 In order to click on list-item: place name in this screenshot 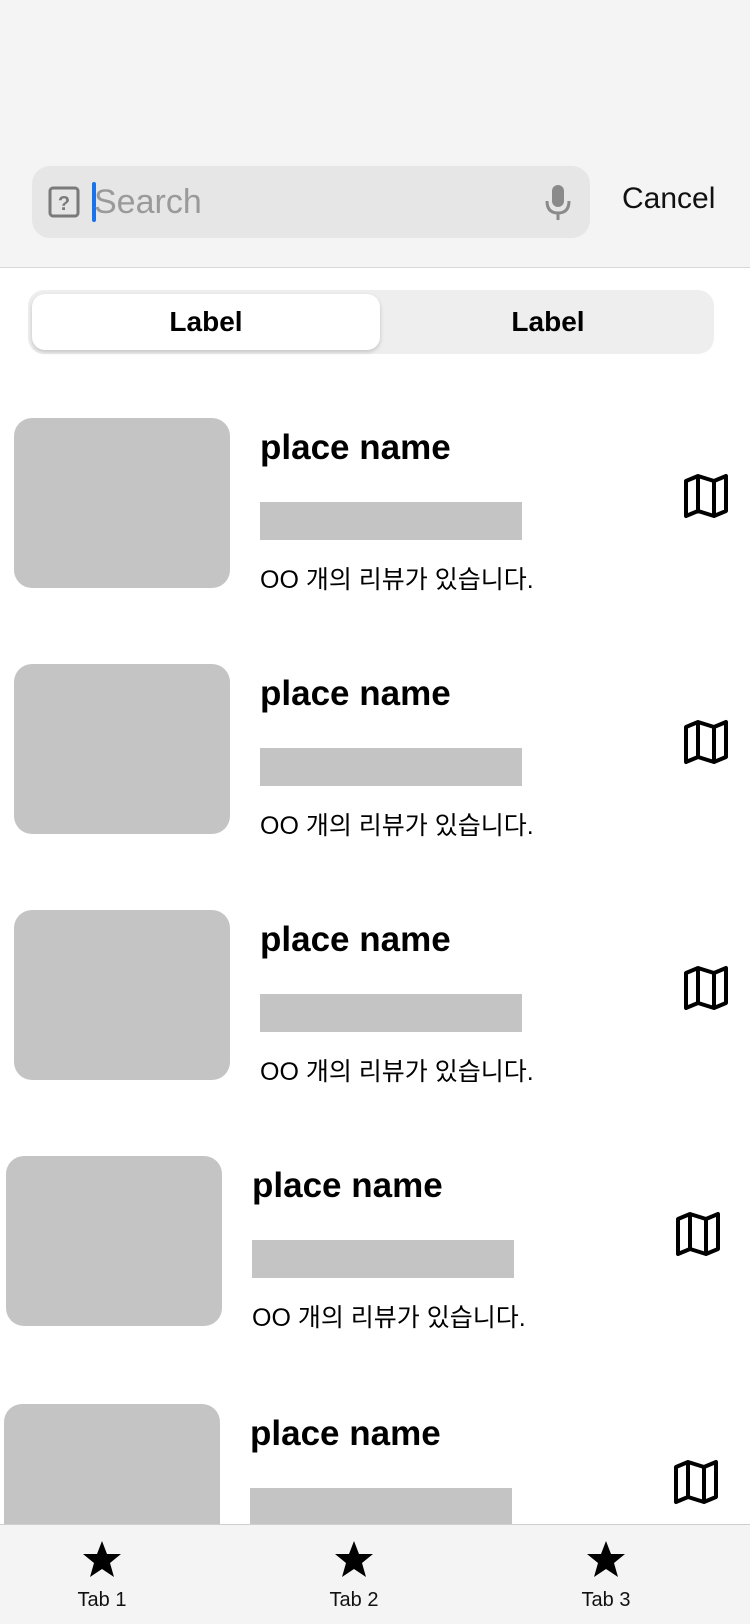, I will do `click(375, 1450)`.